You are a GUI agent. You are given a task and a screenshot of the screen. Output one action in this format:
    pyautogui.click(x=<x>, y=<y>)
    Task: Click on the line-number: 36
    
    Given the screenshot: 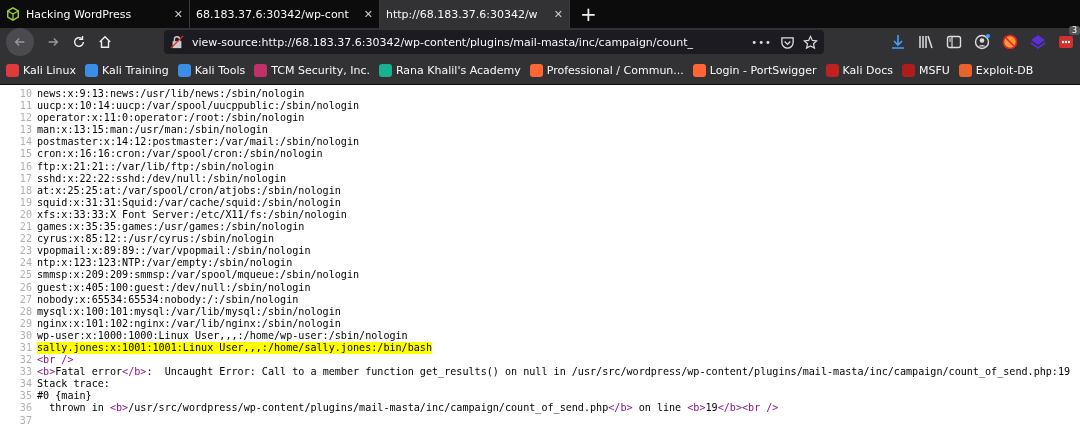 What is the action you would take?
    pyautogui.click(x=25, y=408)
    